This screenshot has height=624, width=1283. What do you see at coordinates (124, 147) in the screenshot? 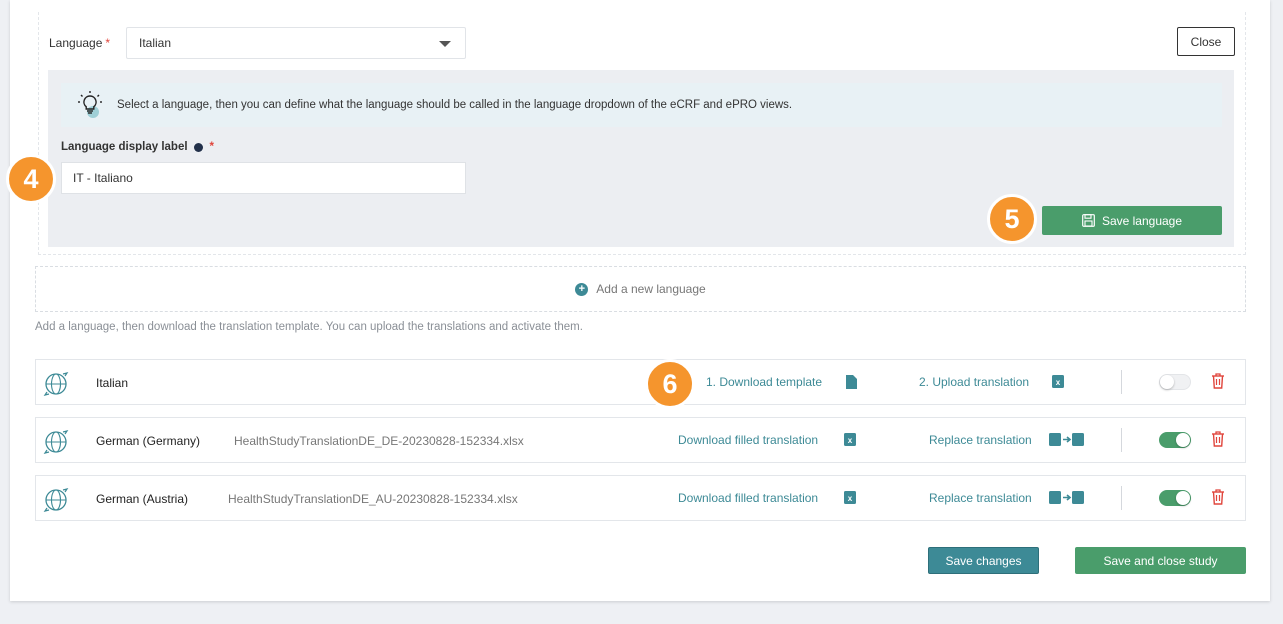
I see `display-label-text: Language display label` at bounding box center [124, 147].